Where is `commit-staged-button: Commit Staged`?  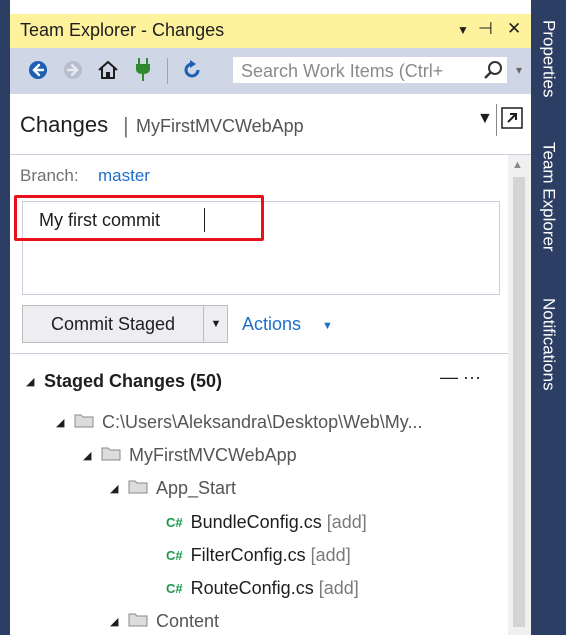 commit-staged-button: Commit Staged is located at coordinates (113, 324).